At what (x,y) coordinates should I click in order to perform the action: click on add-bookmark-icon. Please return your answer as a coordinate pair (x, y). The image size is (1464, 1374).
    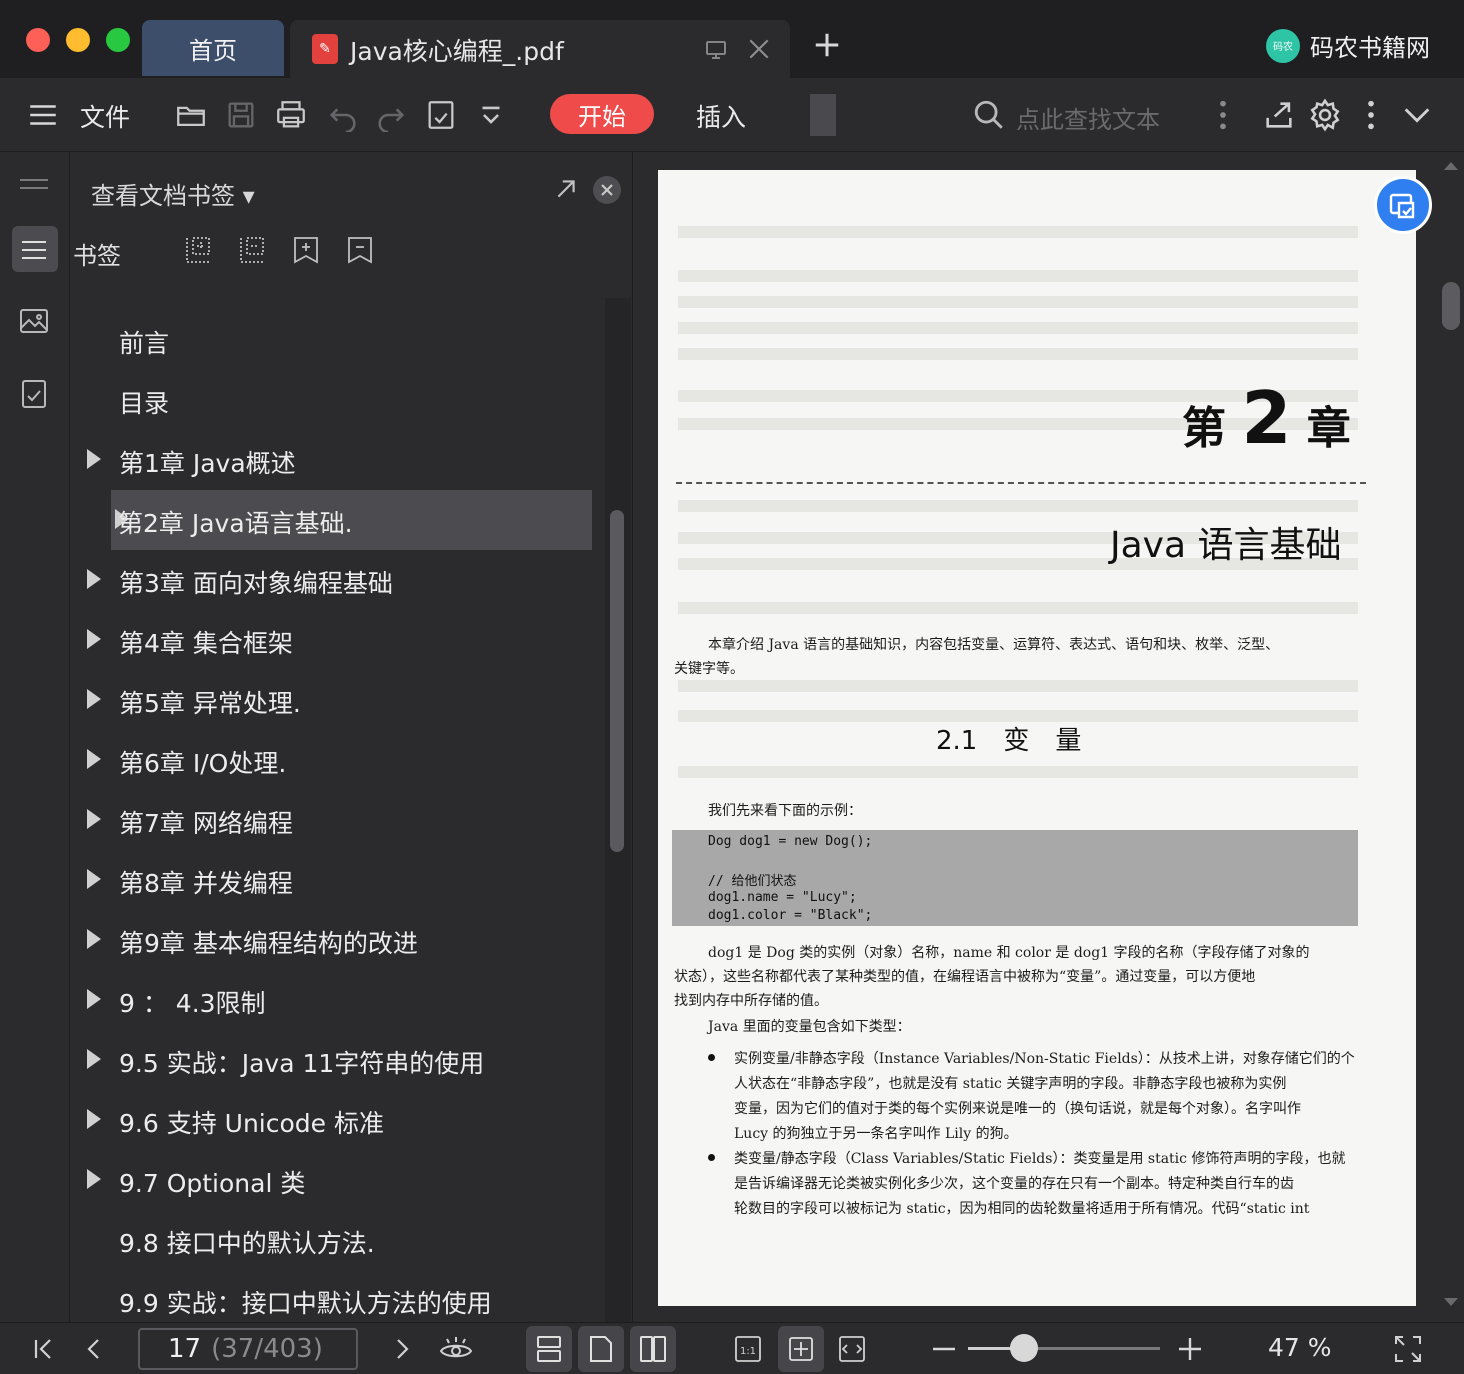
    Looking at the image, I should click on (306, 250).